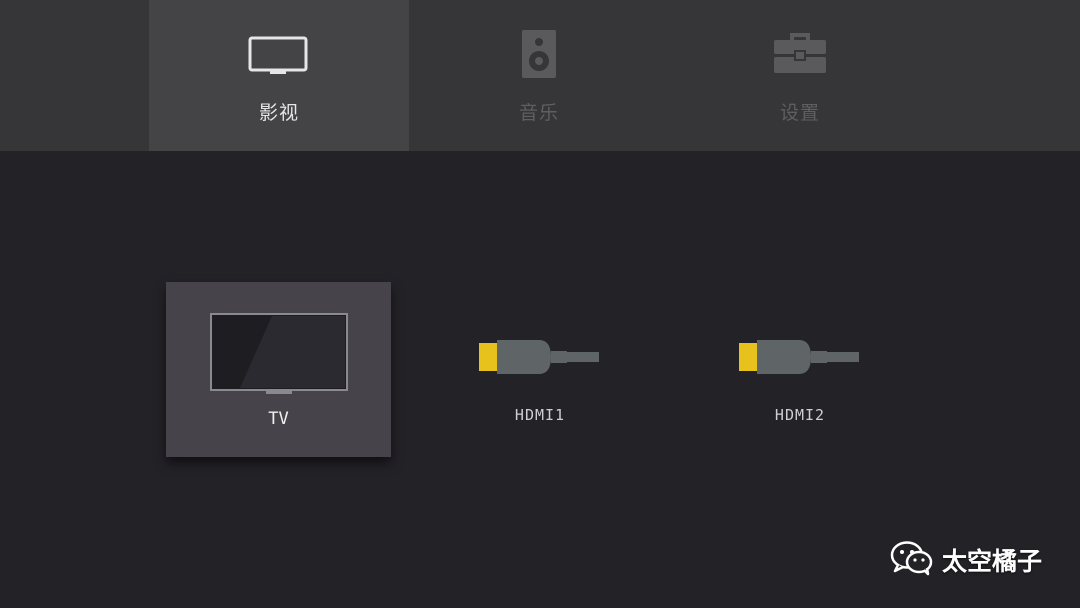  What do you see at coordinates (540, 415) in the screenshot?
I see `source-hdmi1-label: HDMI1` at bounding box center [540, 415].